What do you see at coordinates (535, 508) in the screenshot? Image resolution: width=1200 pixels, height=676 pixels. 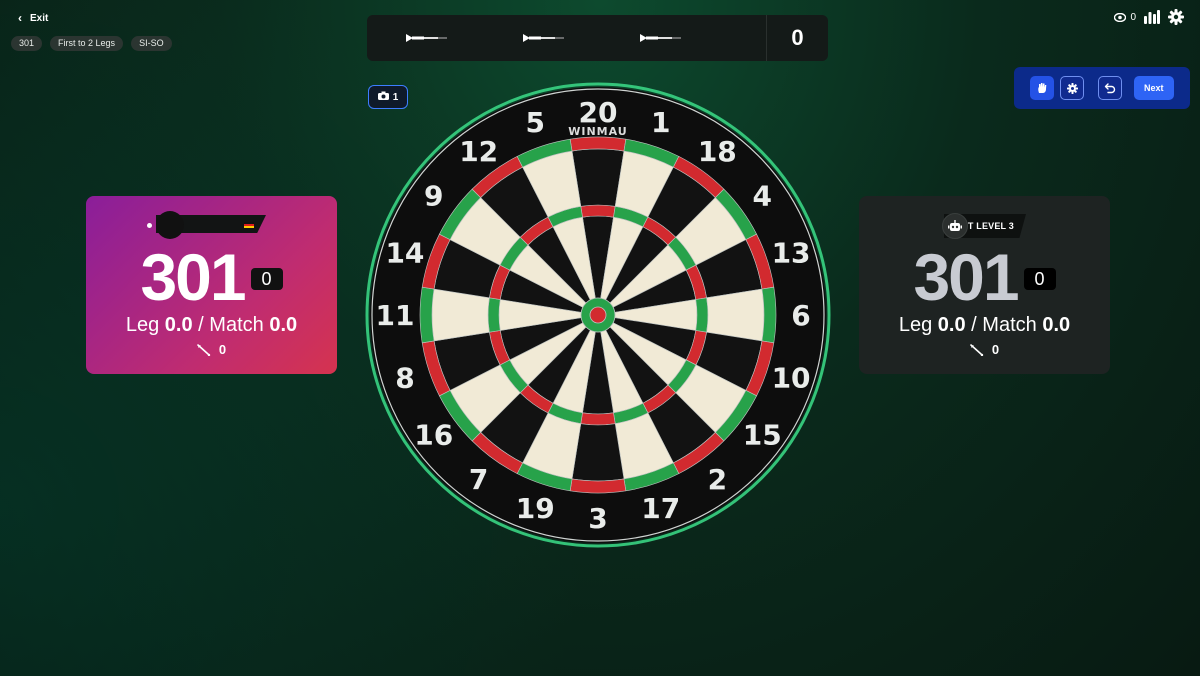 I see `board-number: 19` at bounding box center [535, 508].